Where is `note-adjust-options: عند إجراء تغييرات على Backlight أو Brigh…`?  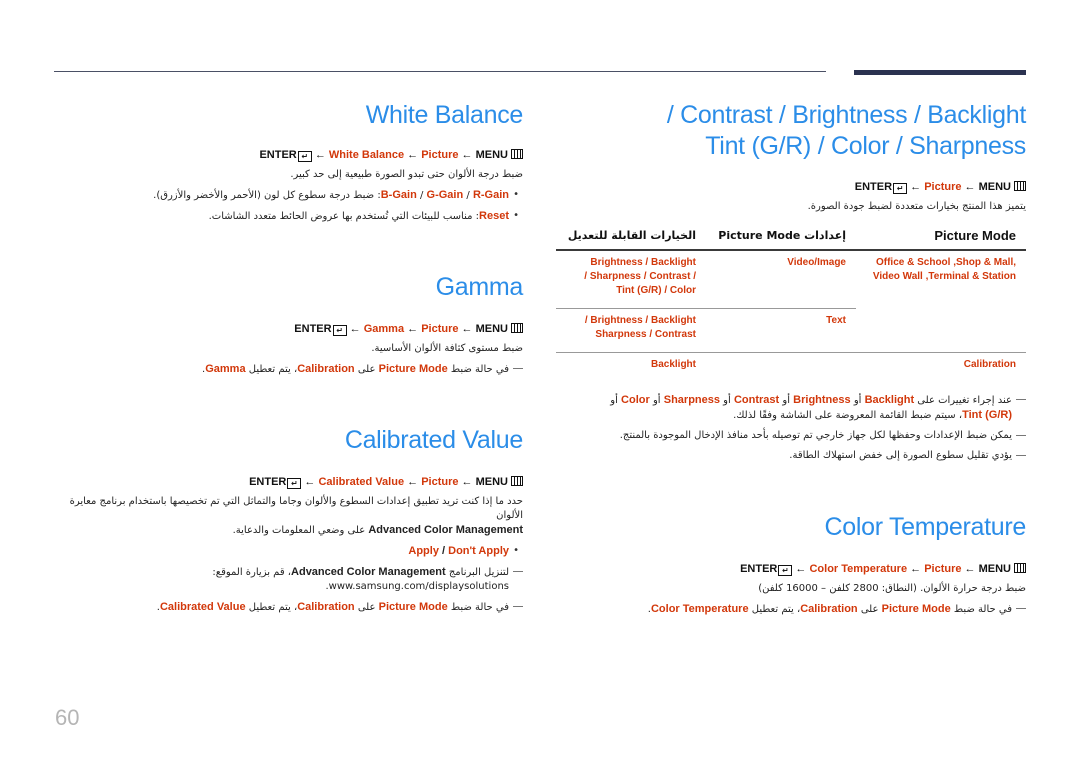
note-adjust-options: عند إجراء تغييرات على Backlight أو Brigh… is located at coordinates (790, 408).